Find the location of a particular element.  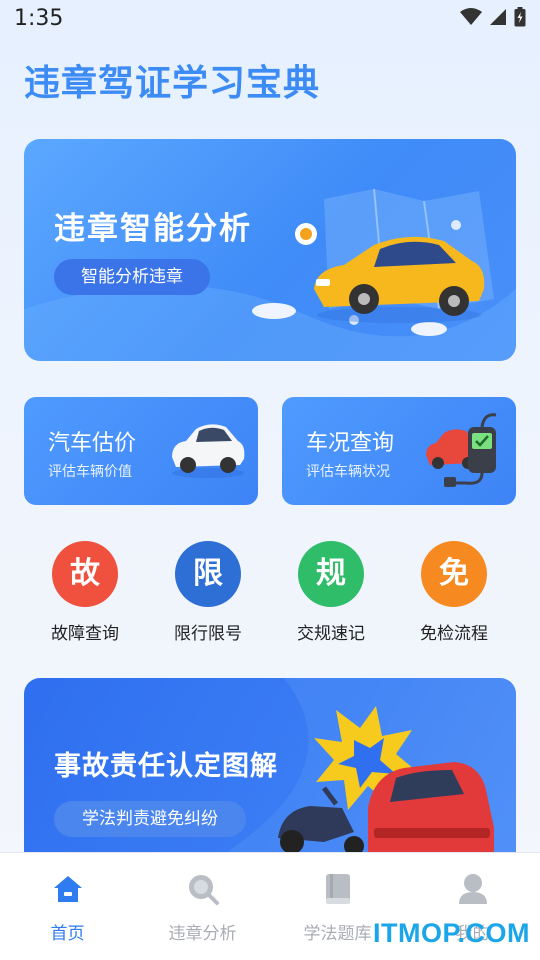

banner2-title: 事故责任认定图解 is located at coordinates (166, 766).